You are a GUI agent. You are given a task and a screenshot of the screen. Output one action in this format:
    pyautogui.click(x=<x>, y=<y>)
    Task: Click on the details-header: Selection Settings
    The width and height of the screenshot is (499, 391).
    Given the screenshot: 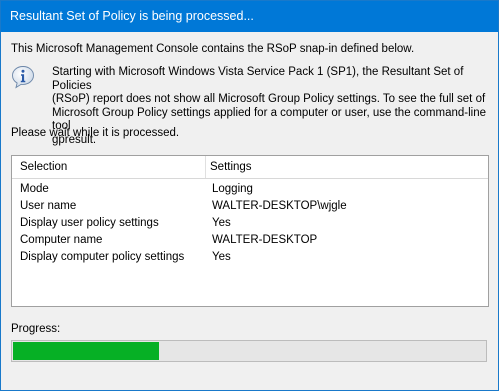 What is the action you would take?
    pyautogui.click(x=250, y=167)
    